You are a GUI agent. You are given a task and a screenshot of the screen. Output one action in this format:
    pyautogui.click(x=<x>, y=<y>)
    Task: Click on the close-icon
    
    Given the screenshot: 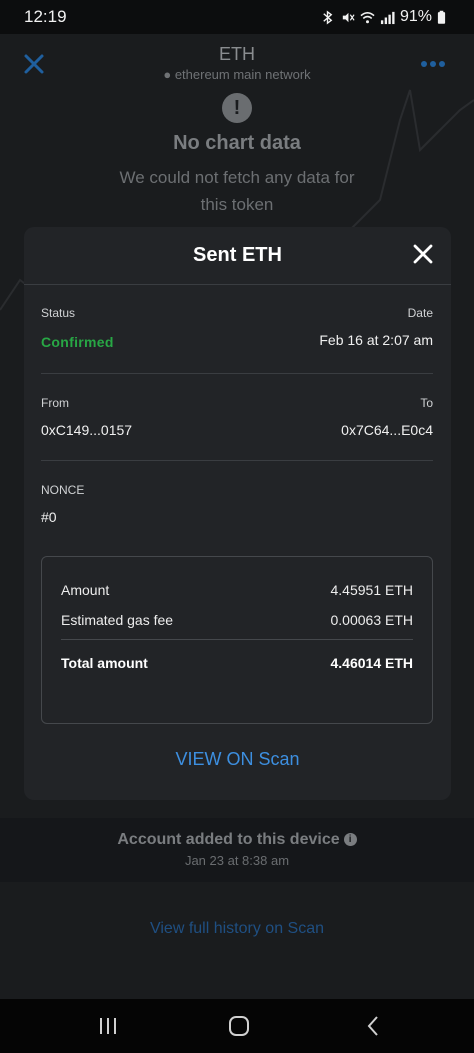 What is the action you would take?
    pyautogui.click(x=423, y=254)
    